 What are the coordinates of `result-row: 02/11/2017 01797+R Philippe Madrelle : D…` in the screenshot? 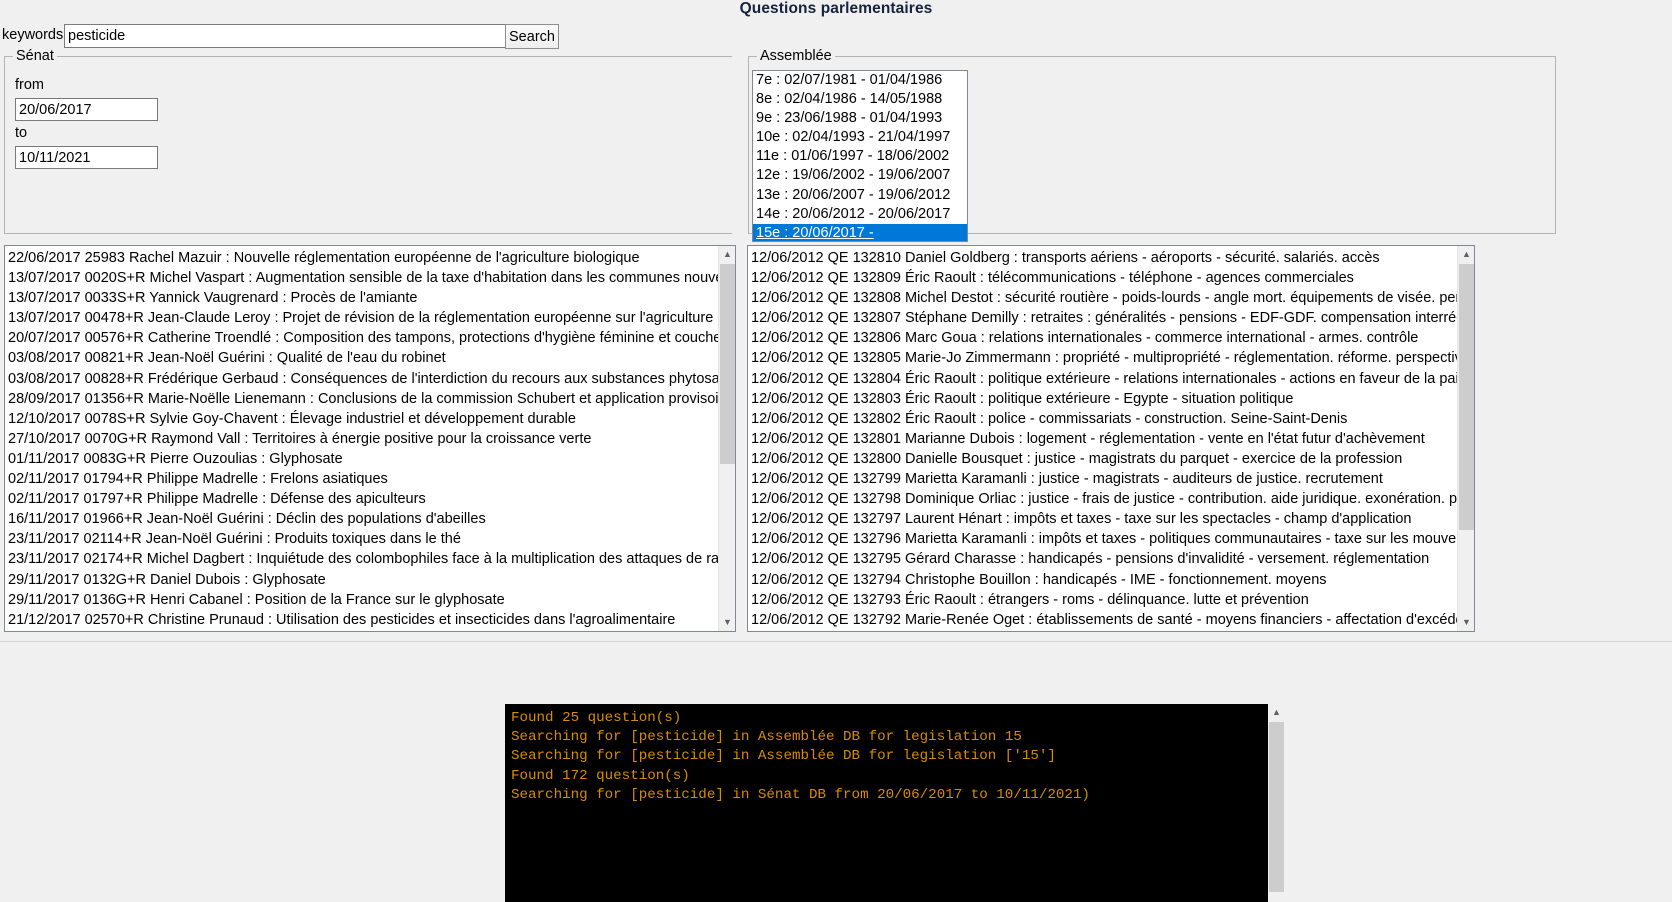 It's located at (361, 499).